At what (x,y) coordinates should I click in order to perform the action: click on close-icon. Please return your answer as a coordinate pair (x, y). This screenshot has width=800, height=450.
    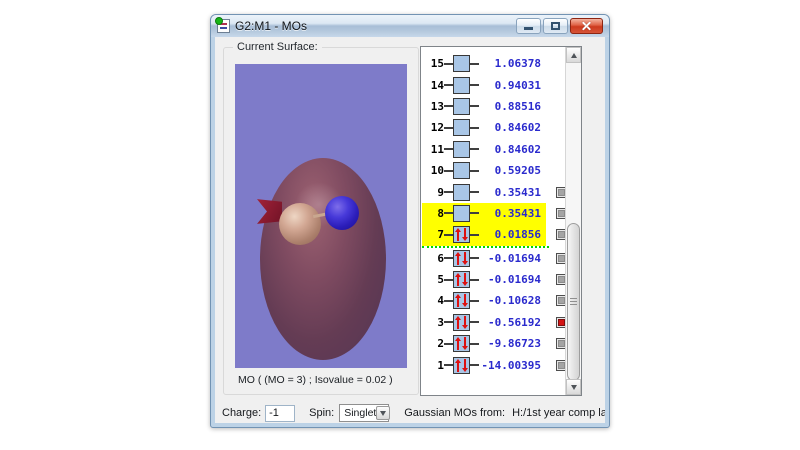
    Looking at the image, I should click on (586, 26).